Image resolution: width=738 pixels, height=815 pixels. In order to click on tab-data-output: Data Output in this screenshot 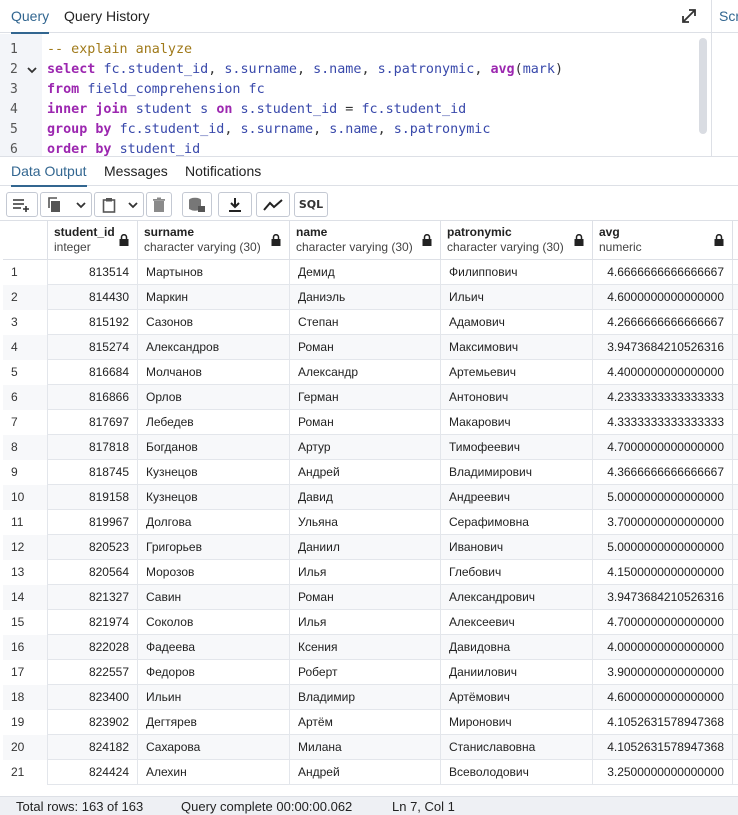, I will do `click(49, 172)`.